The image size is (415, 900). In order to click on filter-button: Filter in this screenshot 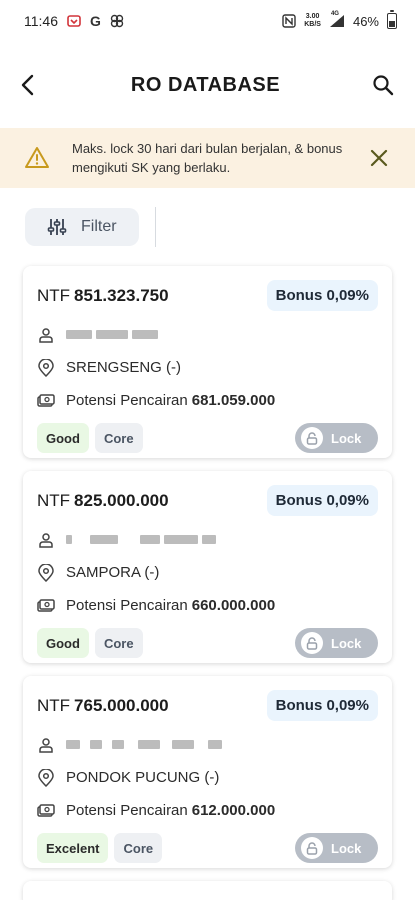, I will do `click(82, 227)`.